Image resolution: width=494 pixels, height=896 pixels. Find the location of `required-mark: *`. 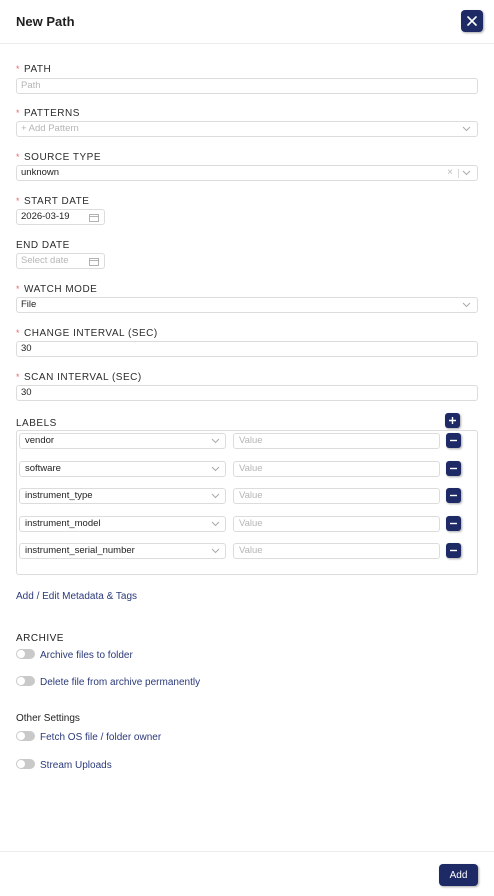

required-mark: * is located at coordinates (18, 69).